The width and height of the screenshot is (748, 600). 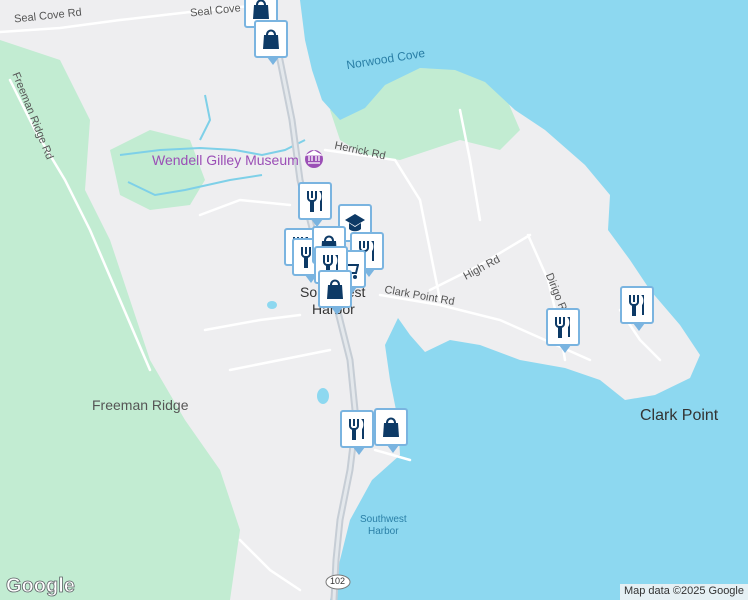 I want to click on harbor-label-harbor: Harbor, so click(x=383, y=531).